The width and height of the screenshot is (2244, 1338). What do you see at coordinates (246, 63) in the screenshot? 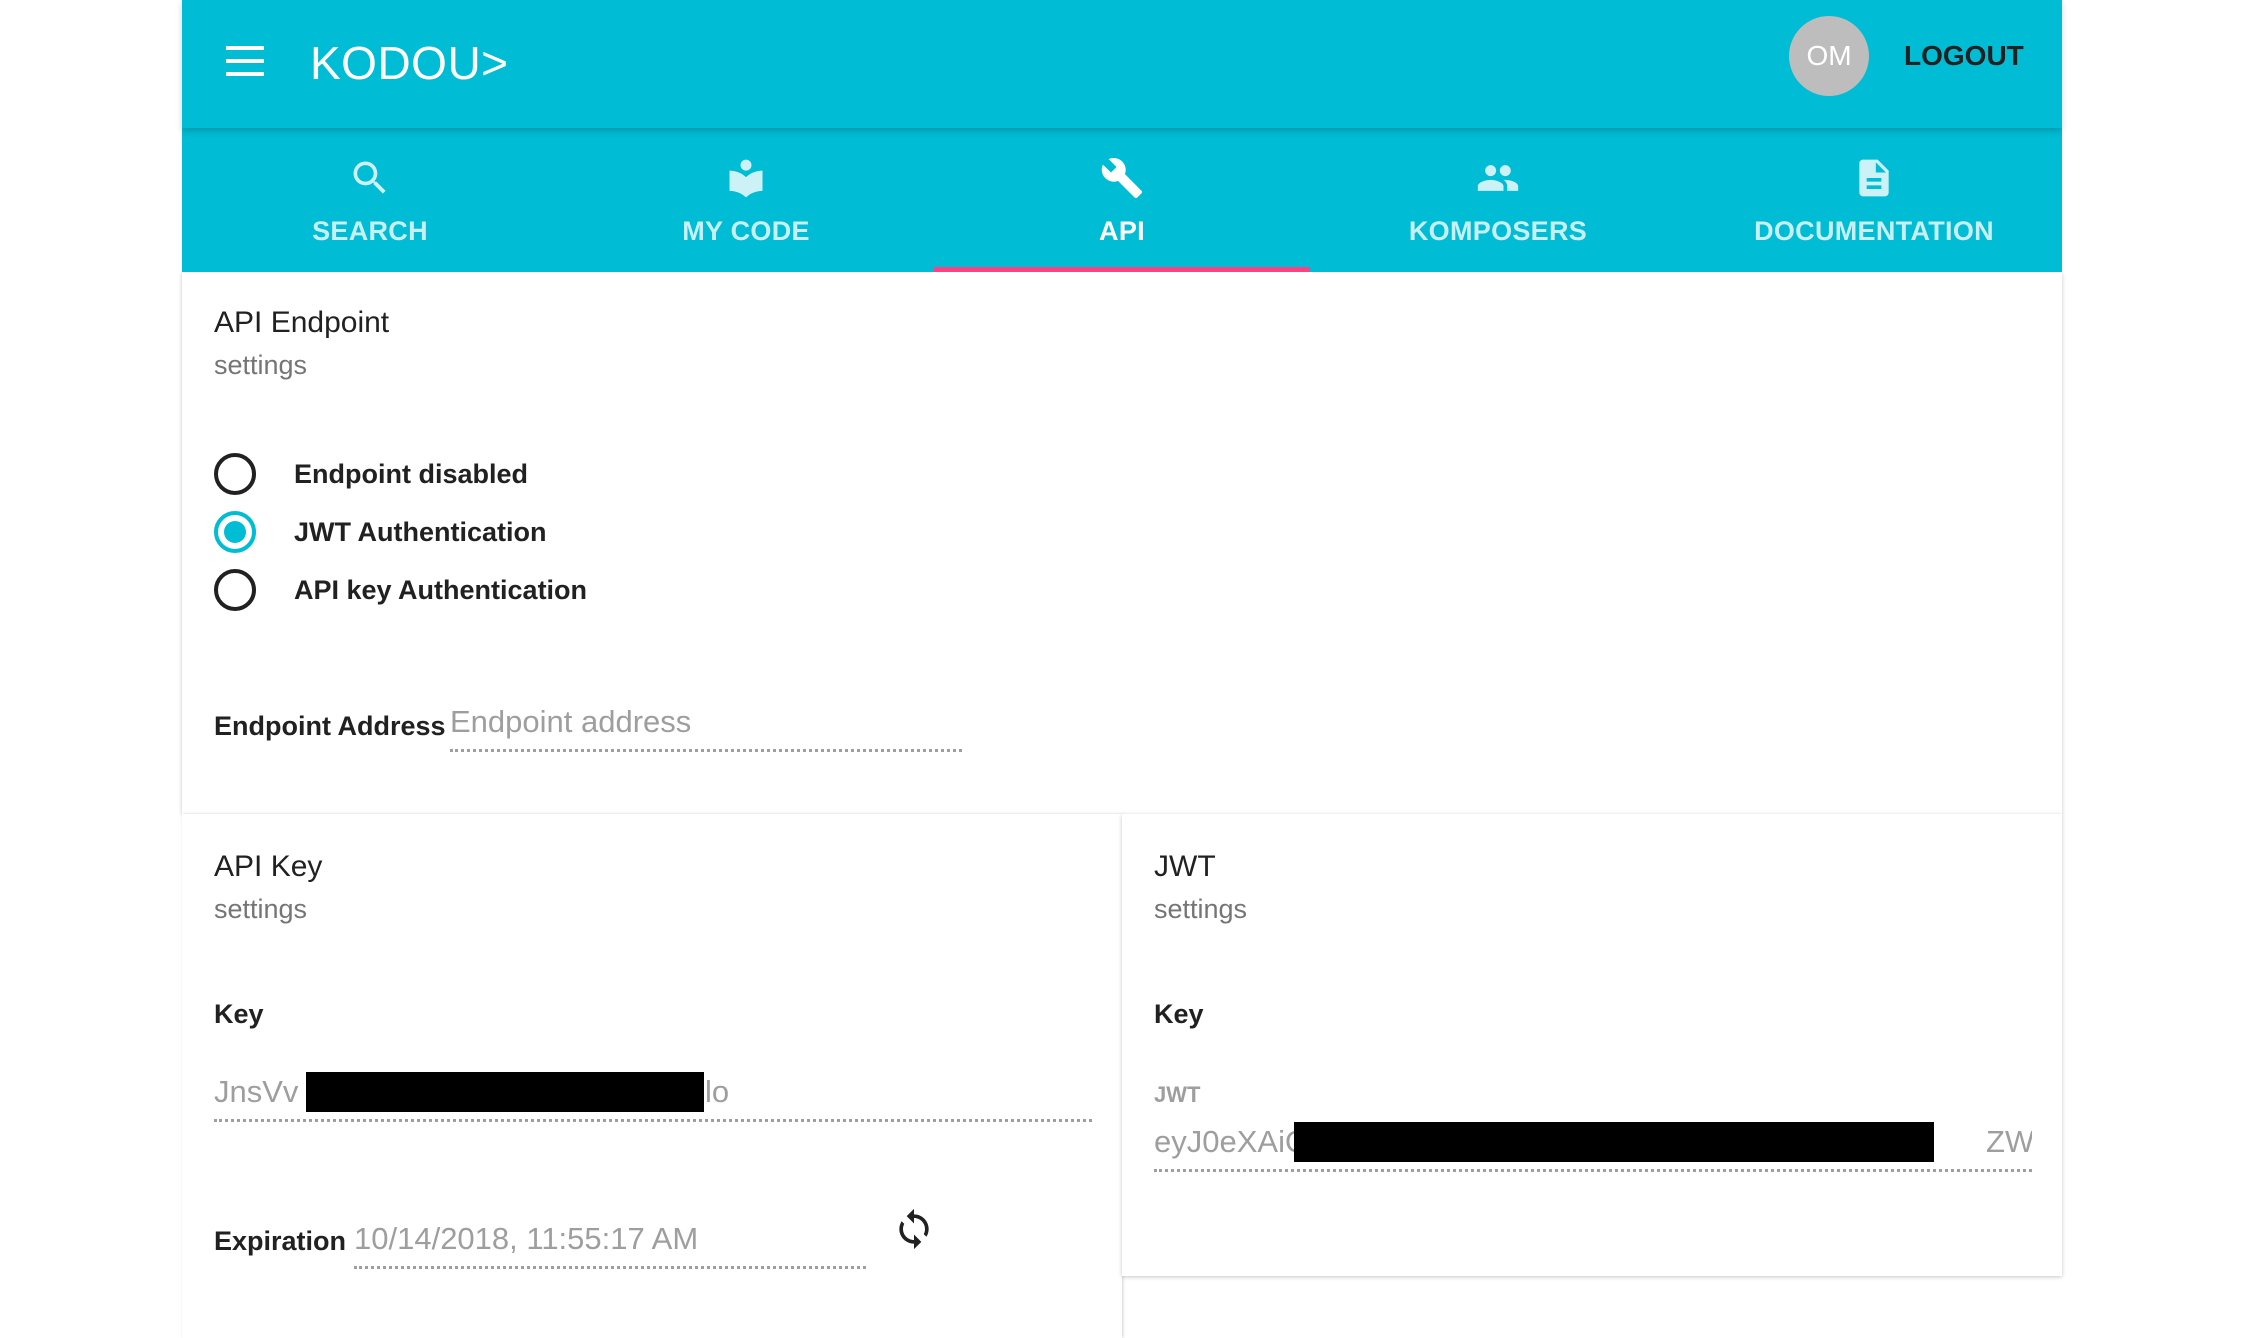
I see `menu-icon` at bounding box center [246, 63].